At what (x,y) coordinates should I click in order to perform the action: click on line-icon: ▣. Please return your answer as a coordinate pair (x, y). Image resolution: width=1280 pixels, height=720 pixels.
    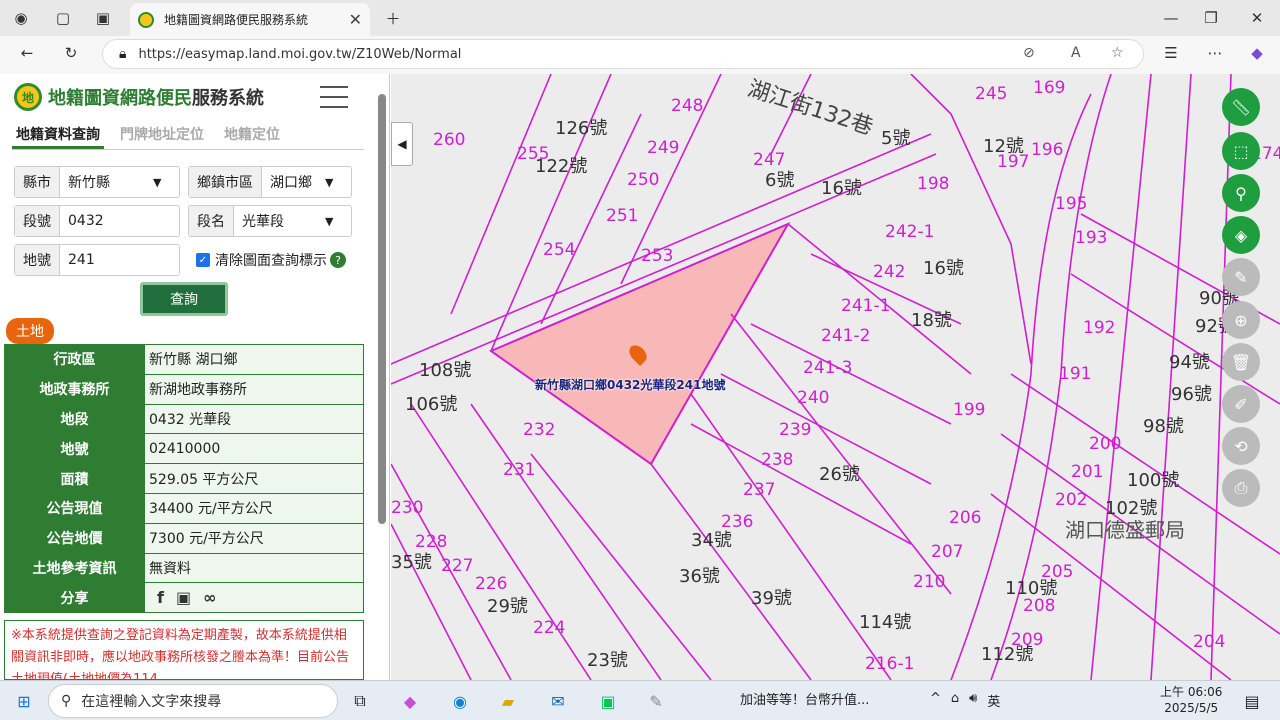
    Looking at the image, I should click on (183, 597).